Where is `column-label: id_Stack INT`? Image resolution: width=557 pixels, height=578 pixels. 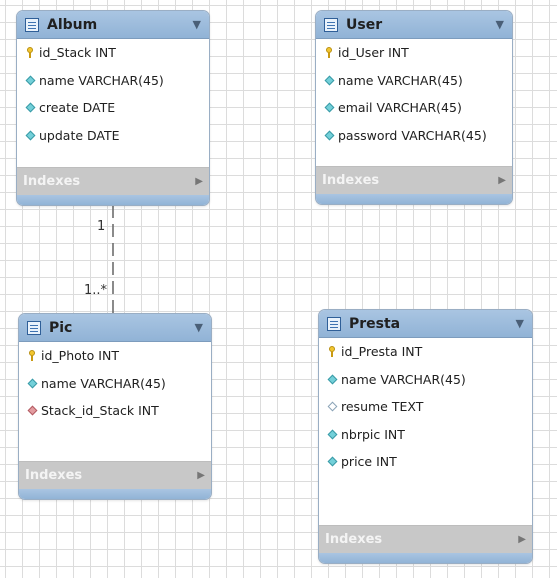 column-label: id_Stack INT is located at coordinates (77, 53).